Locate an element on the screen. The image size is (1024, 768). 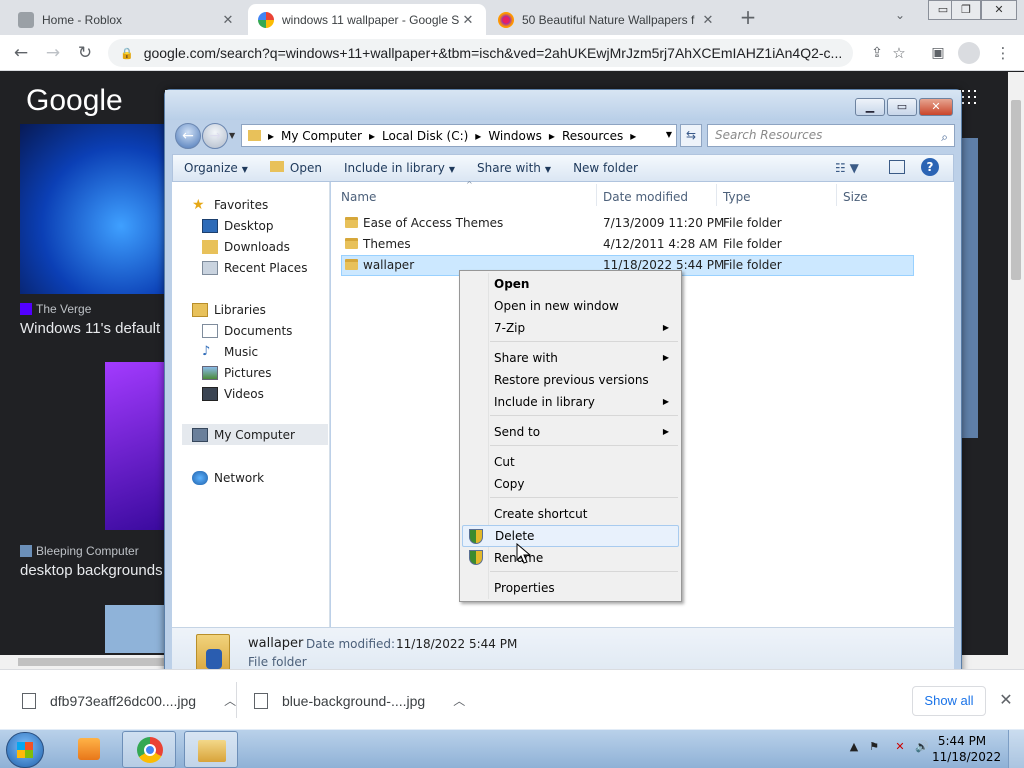
nav-libraries: Libraries is located at coordinates (229, 309).